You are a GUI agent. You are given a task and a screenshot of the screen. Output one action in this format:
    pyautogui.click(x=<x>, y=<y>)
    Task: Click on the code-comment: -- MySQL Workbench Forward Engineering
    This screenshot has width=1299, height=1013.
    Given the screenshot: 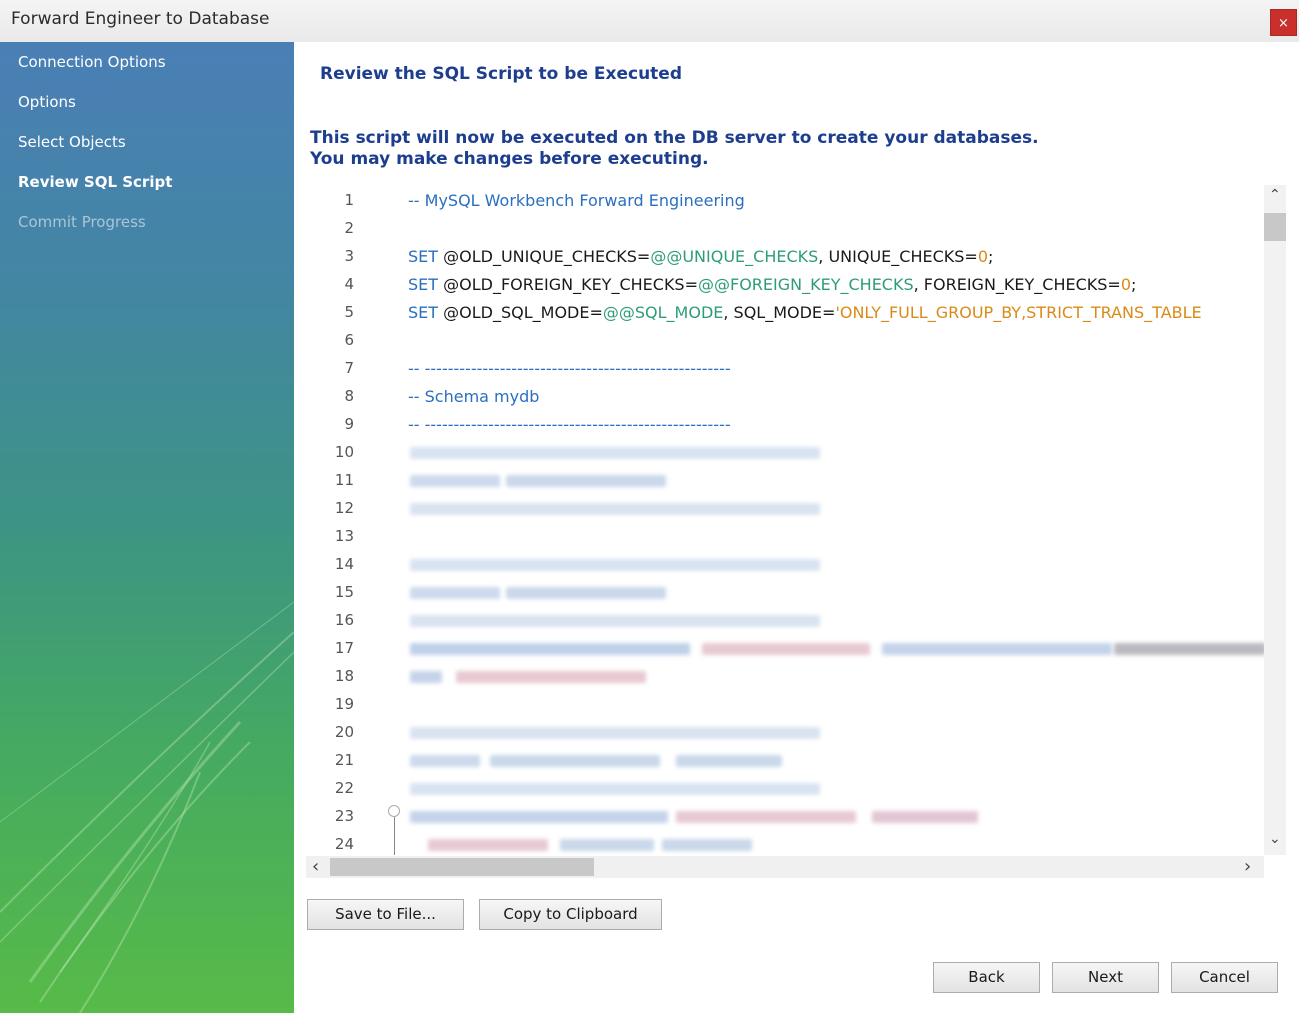 What is the action you would take?
    pyautogui.click(x=576, y=200)
    